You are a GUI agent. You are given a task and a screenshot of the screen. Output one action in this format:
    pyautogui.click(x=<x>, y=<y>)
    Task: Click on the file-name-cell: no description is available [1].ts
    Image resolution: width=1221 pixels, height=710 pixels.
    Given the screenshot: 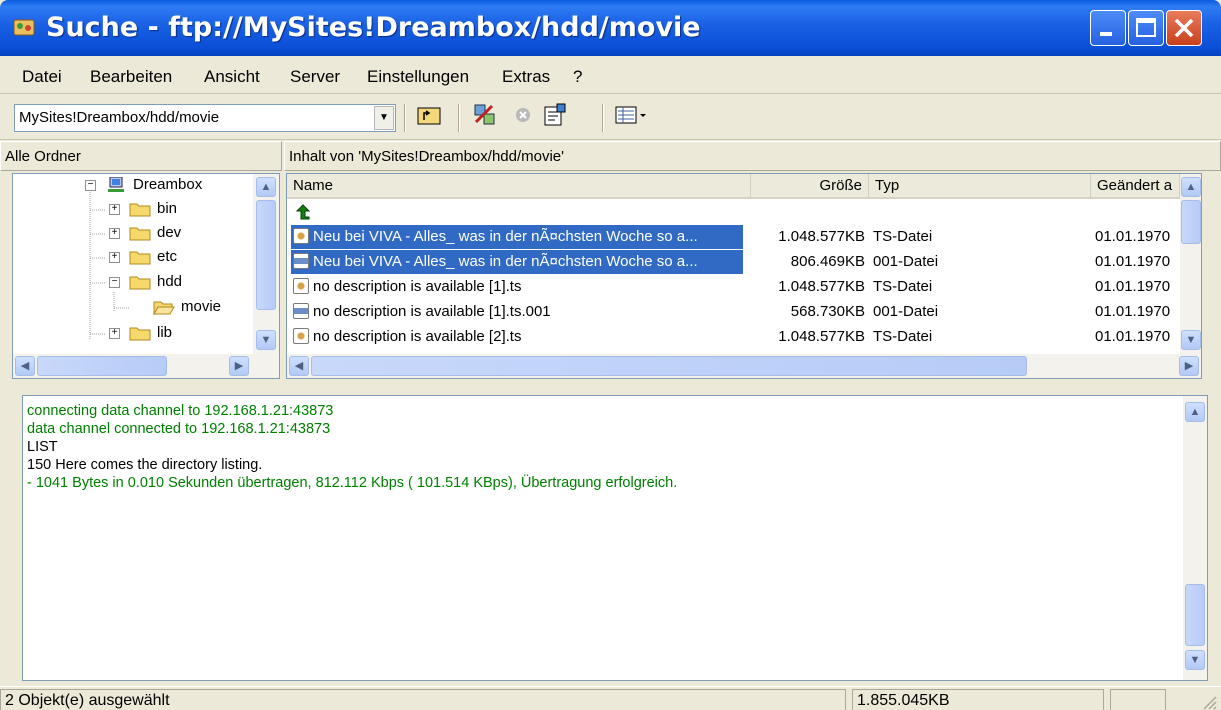 What is the action you would take?
    pyautogui.click(x=517, y=287)
    